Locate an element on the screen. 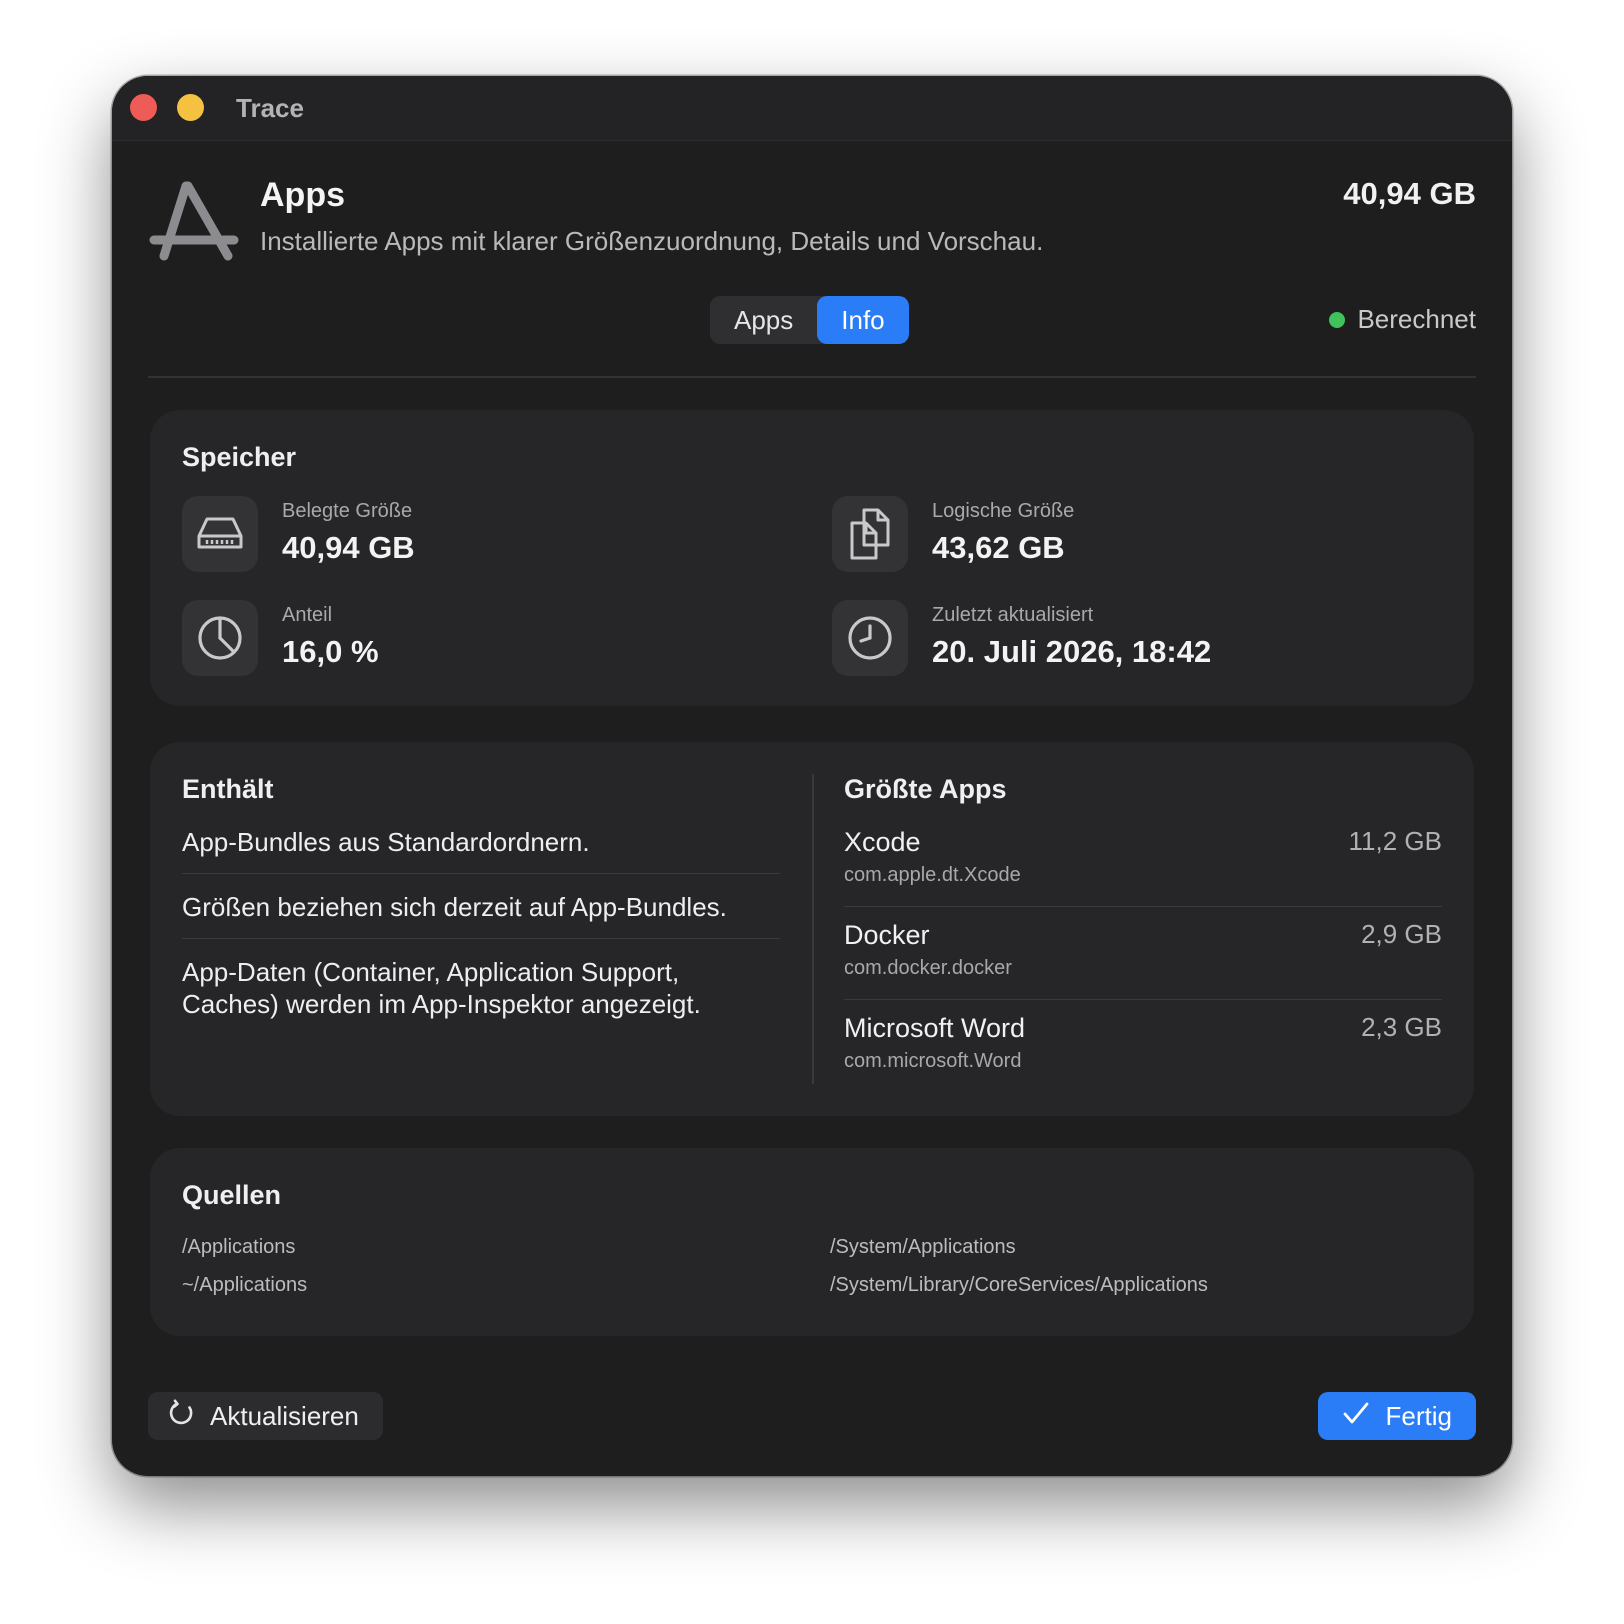 The image size is (1624, 1624). window-title: Trace is located at coordinates (270, 108).